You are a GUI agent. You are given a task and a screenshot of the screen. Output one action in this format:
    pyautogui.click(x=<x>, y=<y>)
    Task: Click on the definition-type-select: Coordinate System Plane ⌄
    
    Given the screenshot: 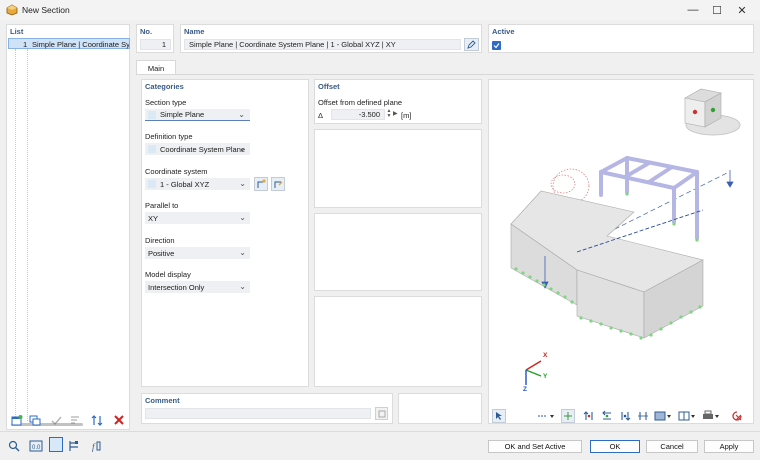 What is the action you would take?
    pyautogui.click(x=197, y=149)
    